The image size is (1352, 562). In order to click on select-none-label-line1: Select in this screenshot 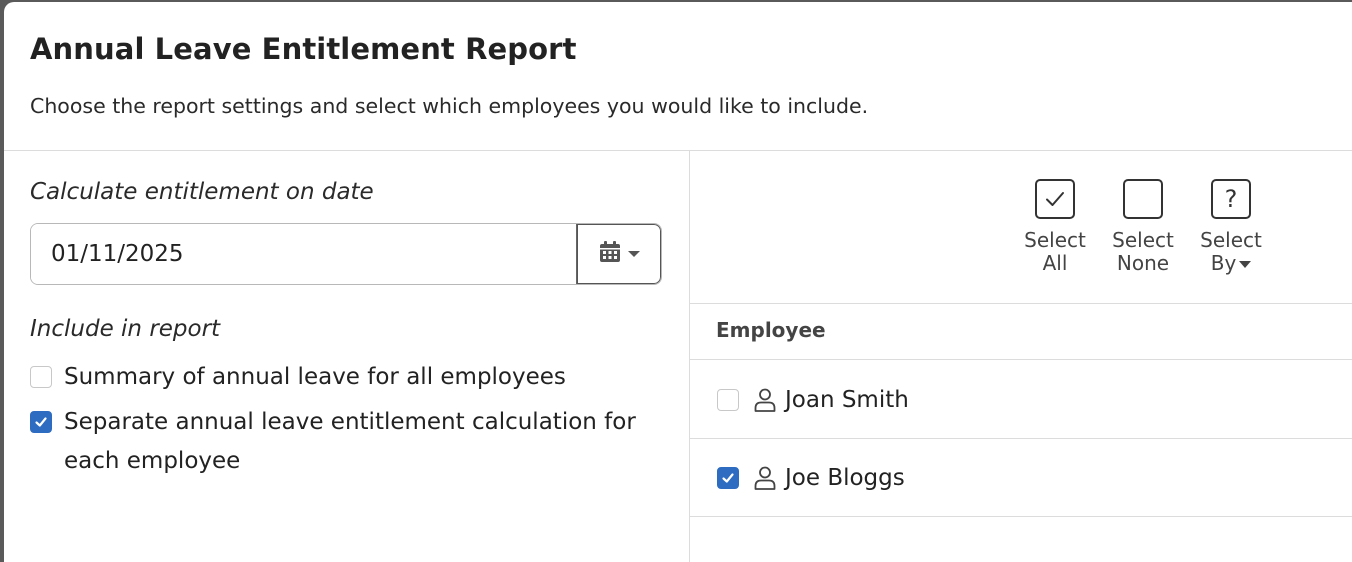, I will do `click(1143, 240)`.